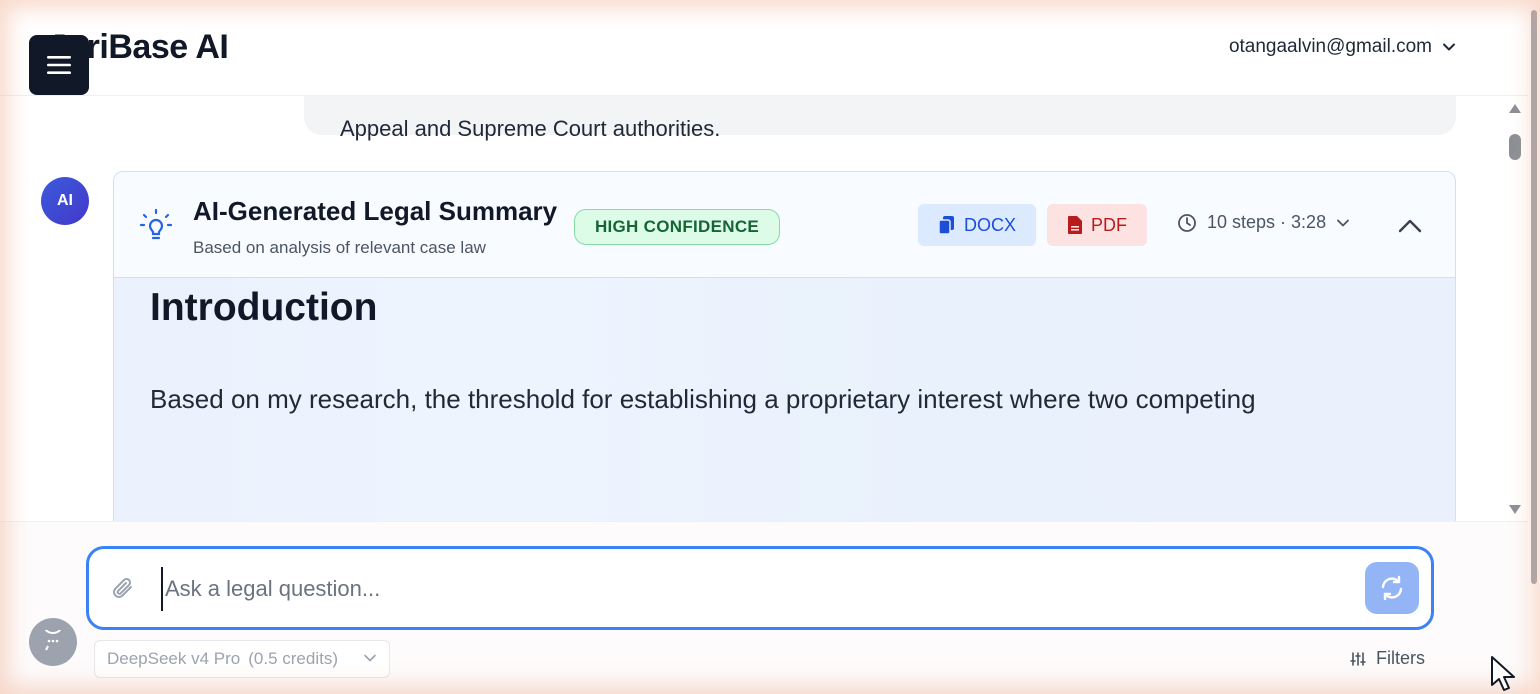  Describe the element at coordinates (1358, 658) in the screenshot. I see `sliders-icon` at that location.